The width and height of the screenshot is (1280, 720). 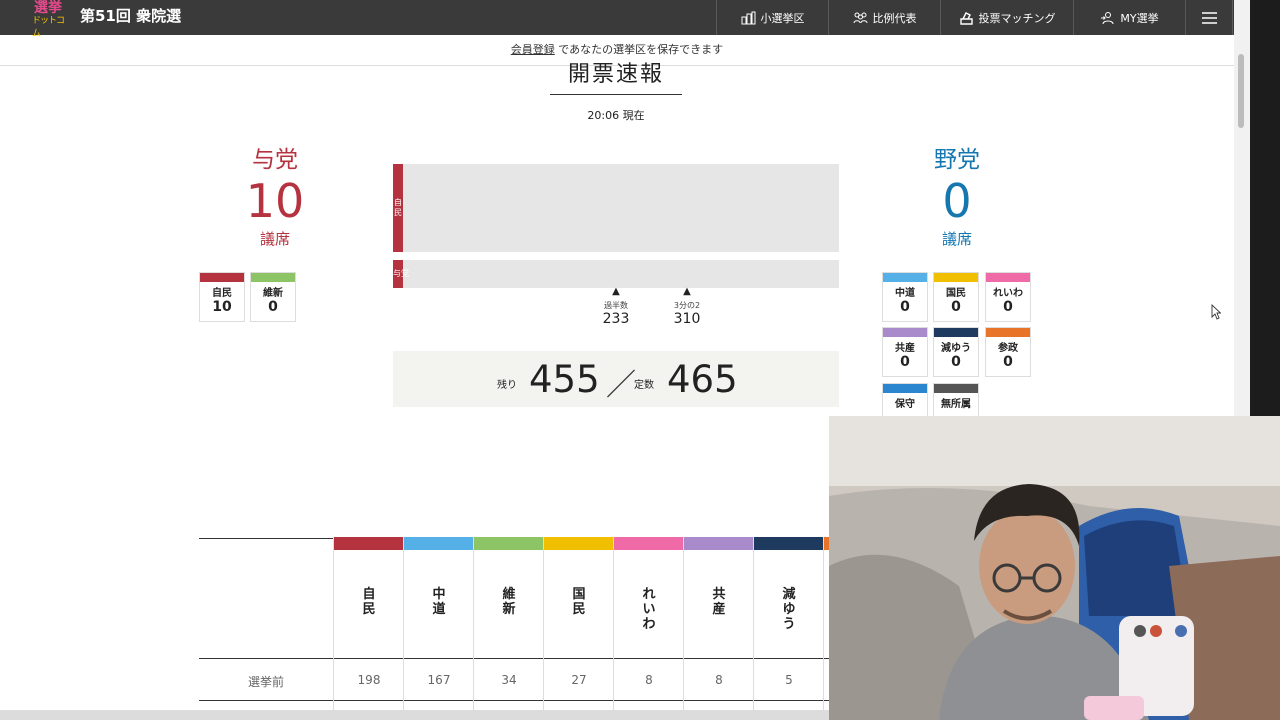 I want to click on nav-label: 小選挙区, so click(x=782, y=18).